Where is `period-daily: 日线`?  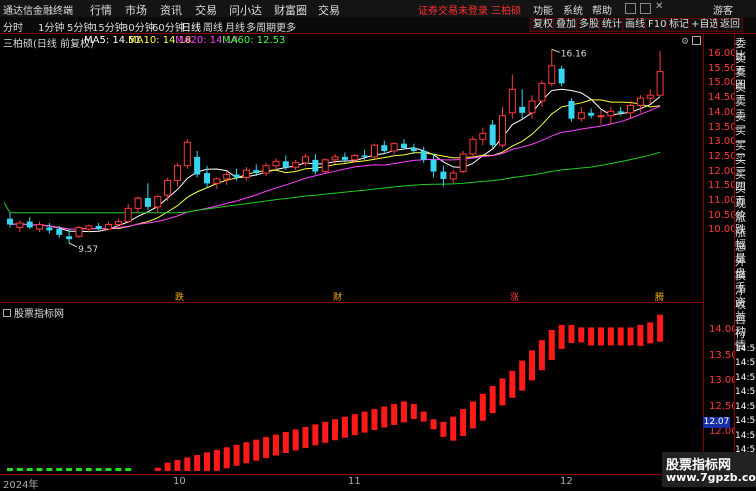
period-daily: 日线 is located at coordinates (191, 26).